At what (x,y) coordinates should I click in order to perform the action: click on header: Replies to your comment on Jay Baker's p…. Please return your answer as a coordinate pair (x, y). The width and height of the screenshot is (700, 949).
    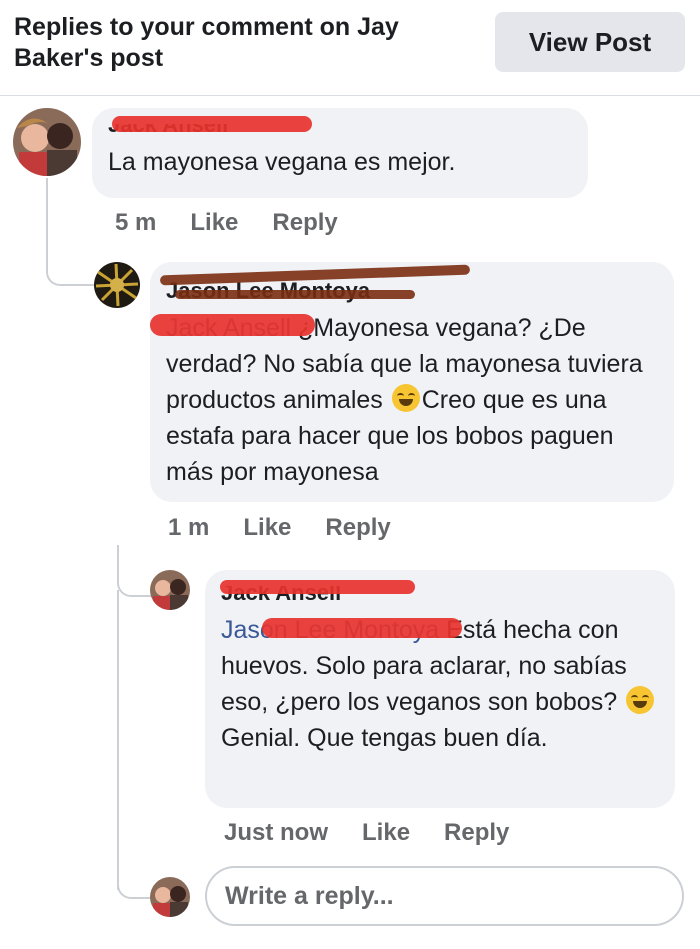
    Looking at the image, I should click on (350, 48).